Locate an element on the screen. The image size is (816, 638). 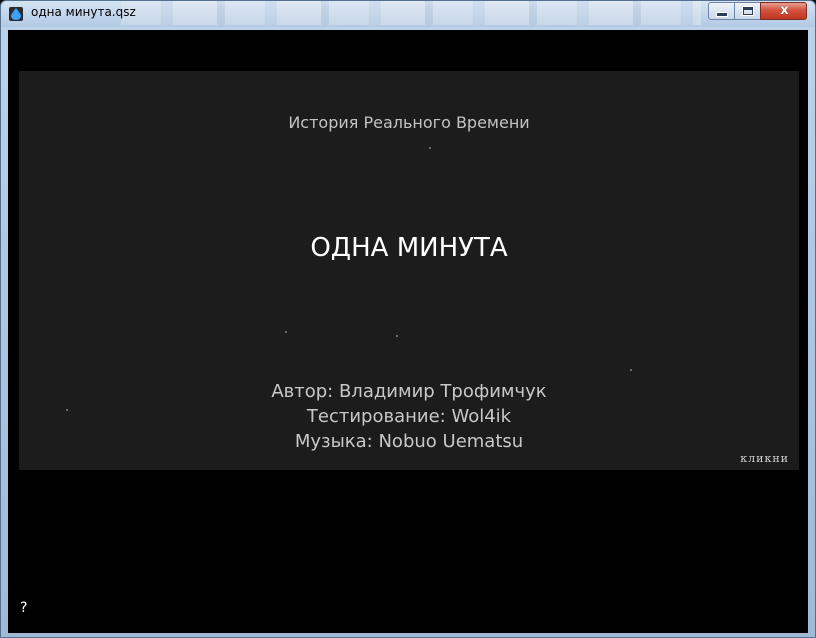
game-title: ОДНА МИНУТА is located at coordinates (409, 248).